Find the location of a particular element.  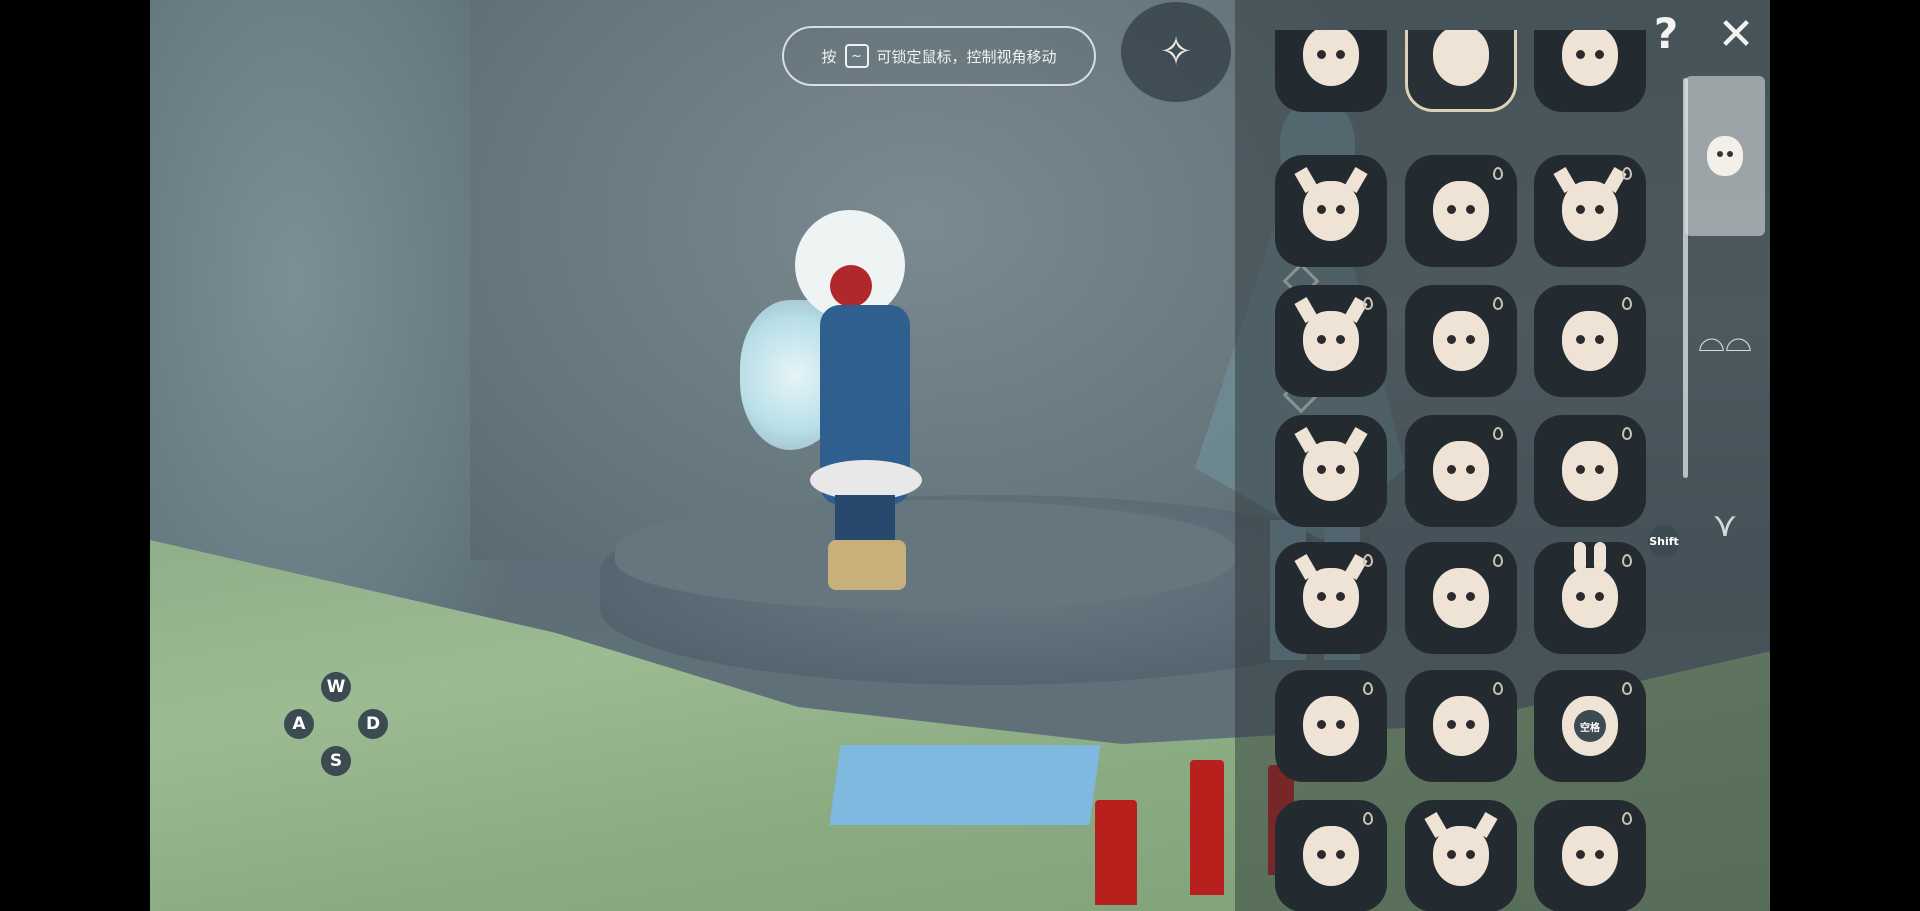

mask-sleep-icon is located at coordinates (1461, 58).